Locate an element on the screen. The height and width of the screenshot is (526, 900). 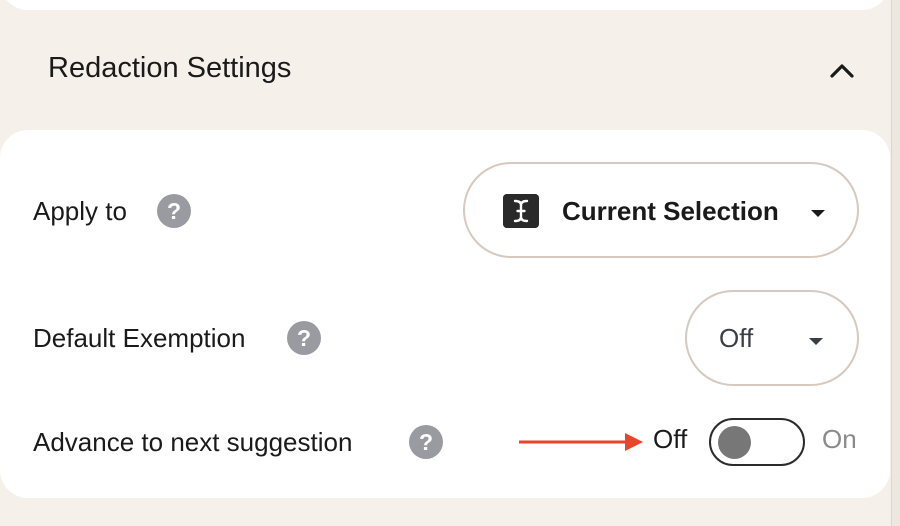
apply-to-value: Current Selection is located at coordinates (670, 211).